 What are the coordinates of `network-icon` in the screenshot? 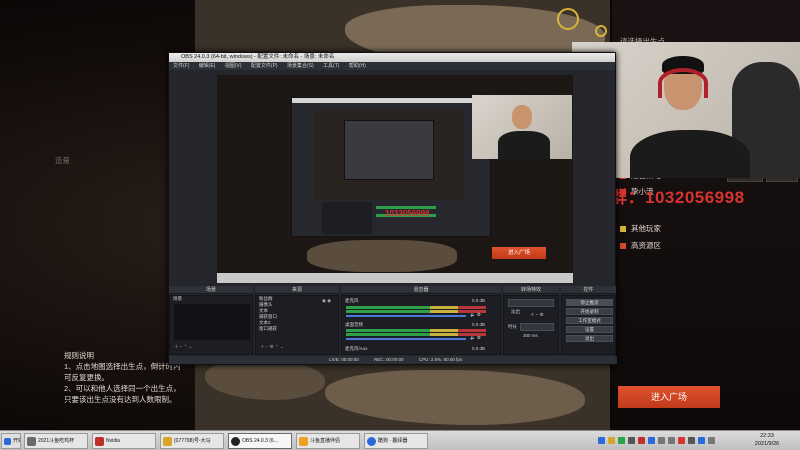 It's located at (661, 440).